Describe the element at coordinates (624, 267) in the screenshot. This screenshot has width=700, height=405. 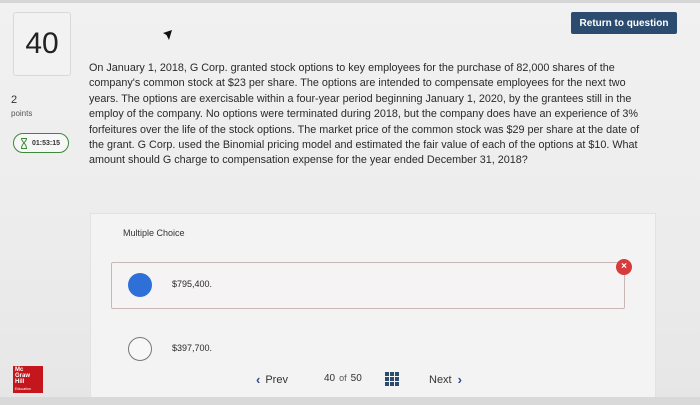
I see `x-circle-icon: ×` at that location.